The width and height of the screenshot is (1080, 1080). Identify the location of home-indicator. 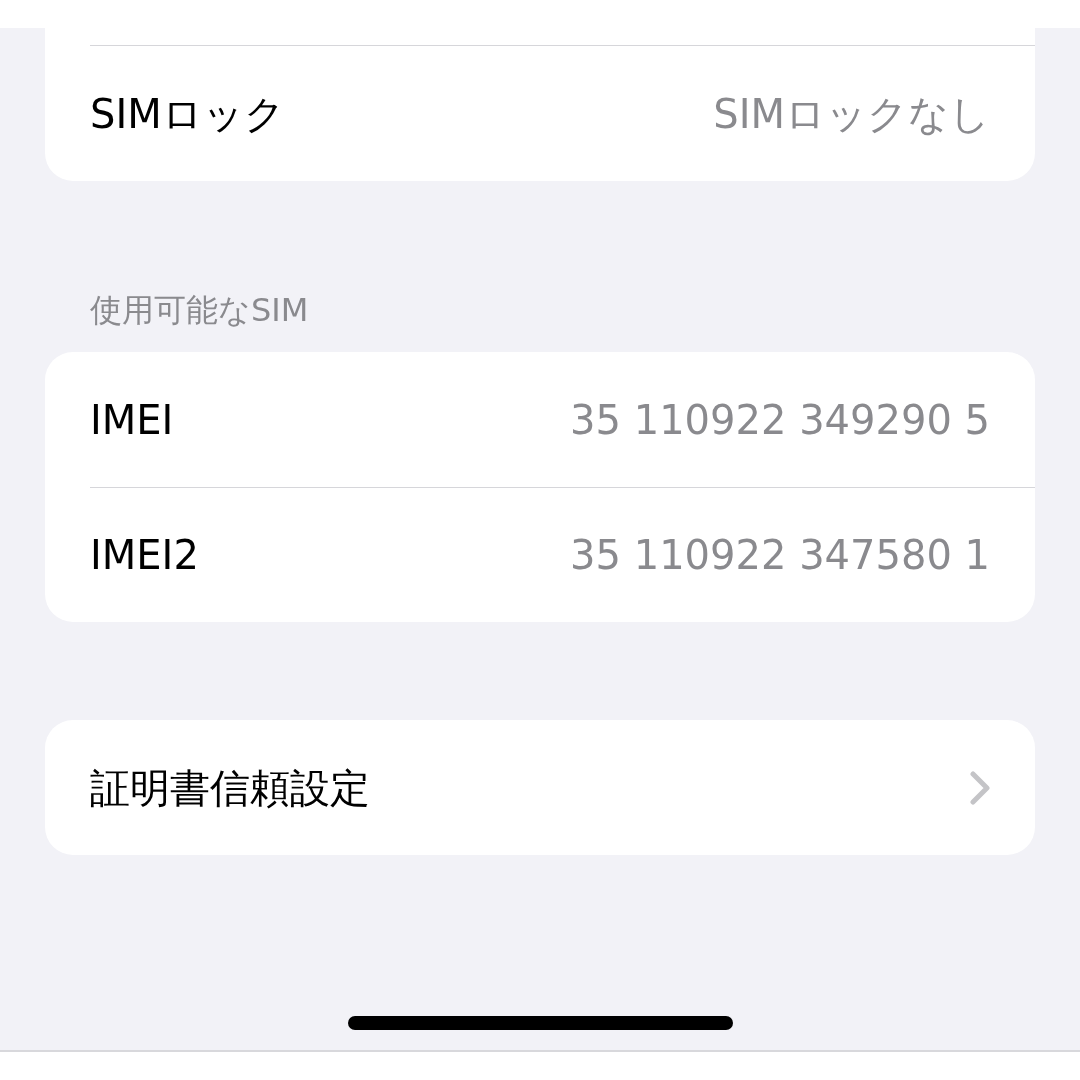
(540, 1023).